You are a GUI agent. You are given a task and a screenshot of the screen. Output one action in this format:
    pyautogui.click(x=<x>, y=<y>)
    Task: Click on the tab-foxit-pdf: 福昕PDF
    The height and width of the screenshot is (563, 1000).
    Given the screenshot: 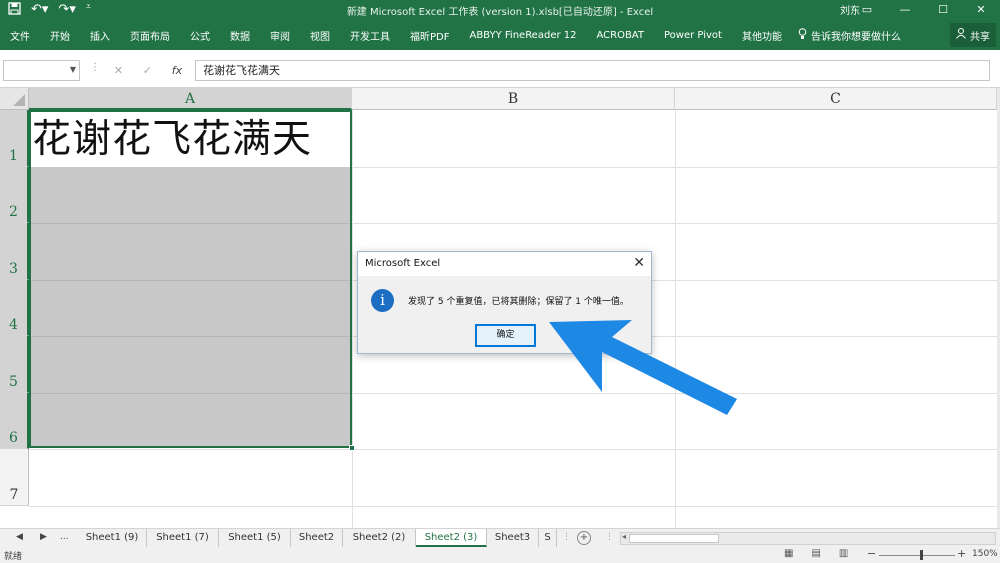 What is the action you would take?
    pyautogui.click(x=429, y=35)
    